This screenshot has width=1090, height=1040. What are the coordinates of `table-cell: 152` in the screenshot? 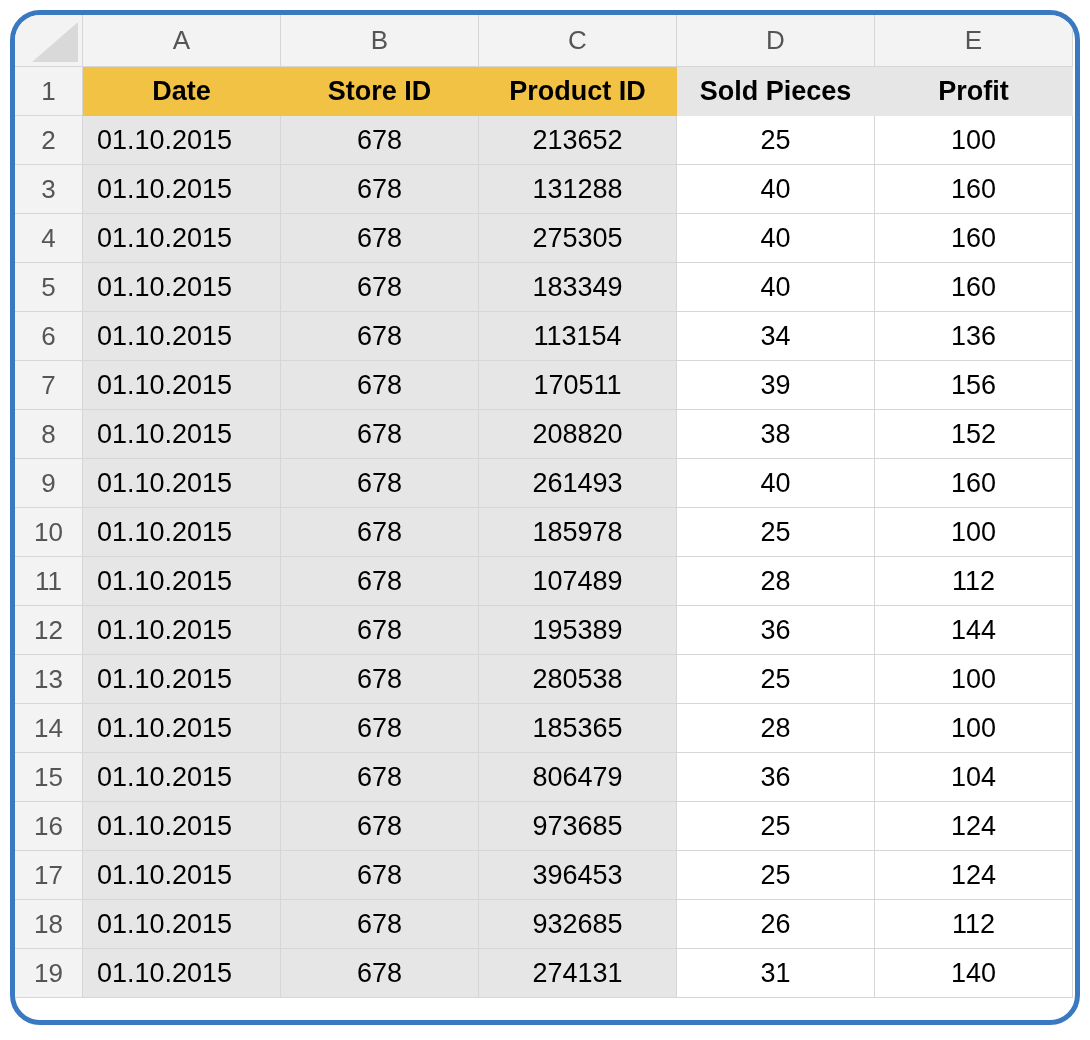 It's located at (974, 434).